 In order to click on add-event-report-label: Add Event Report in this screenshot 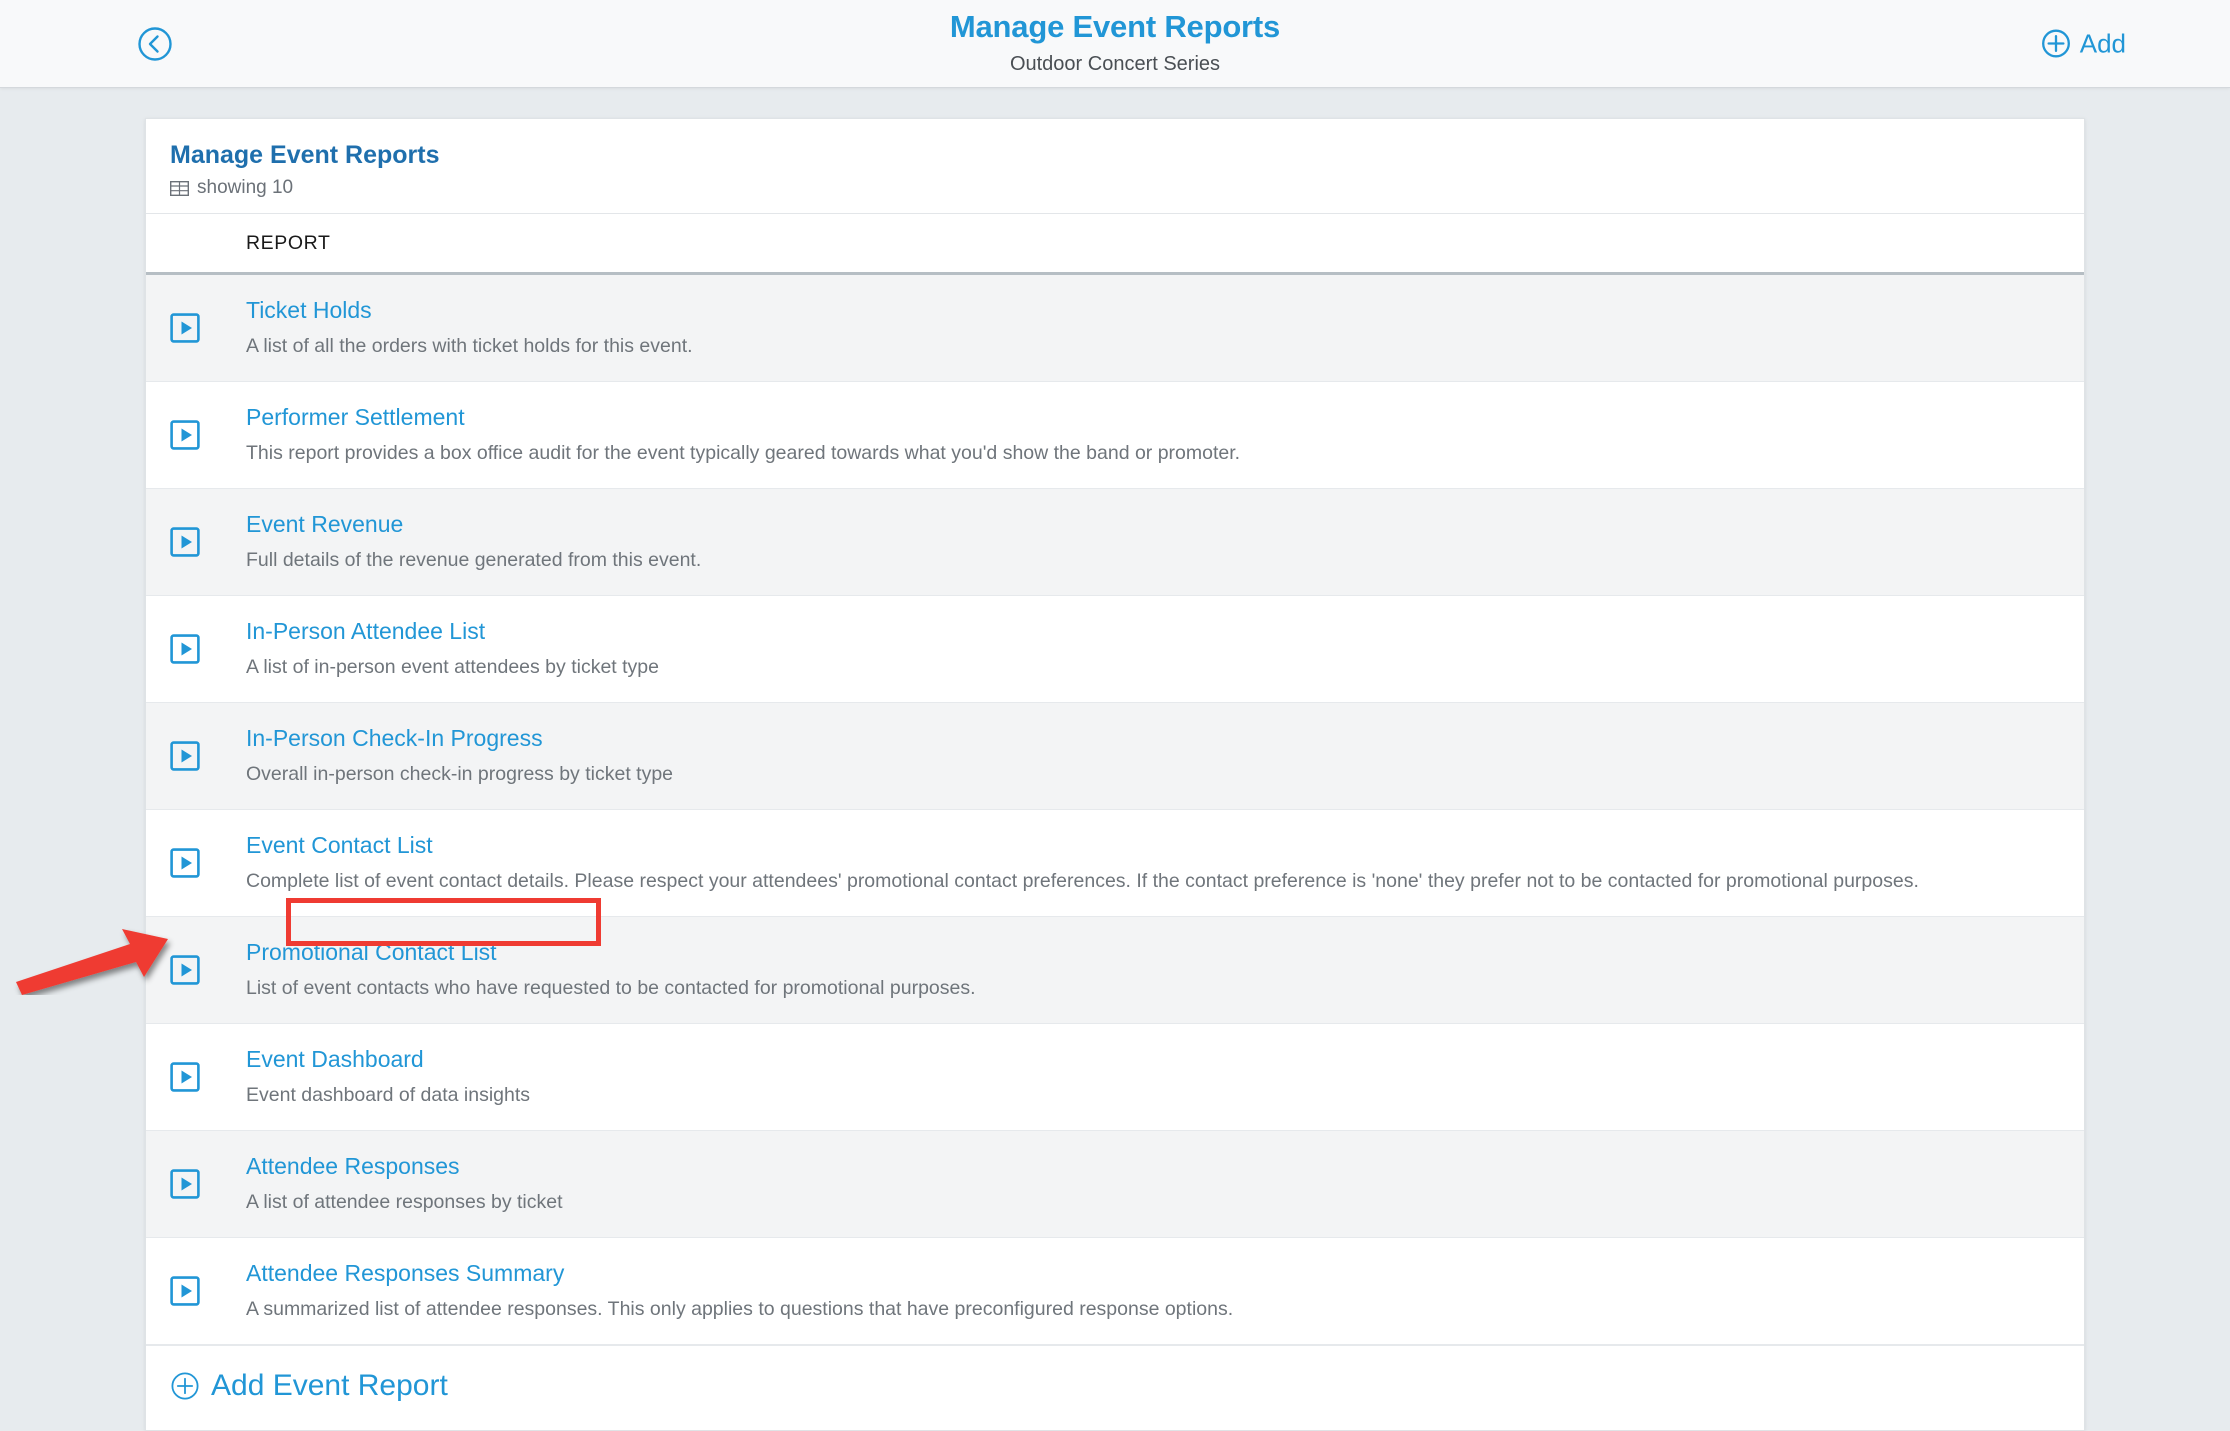, I will do `click(329, 1385)`.